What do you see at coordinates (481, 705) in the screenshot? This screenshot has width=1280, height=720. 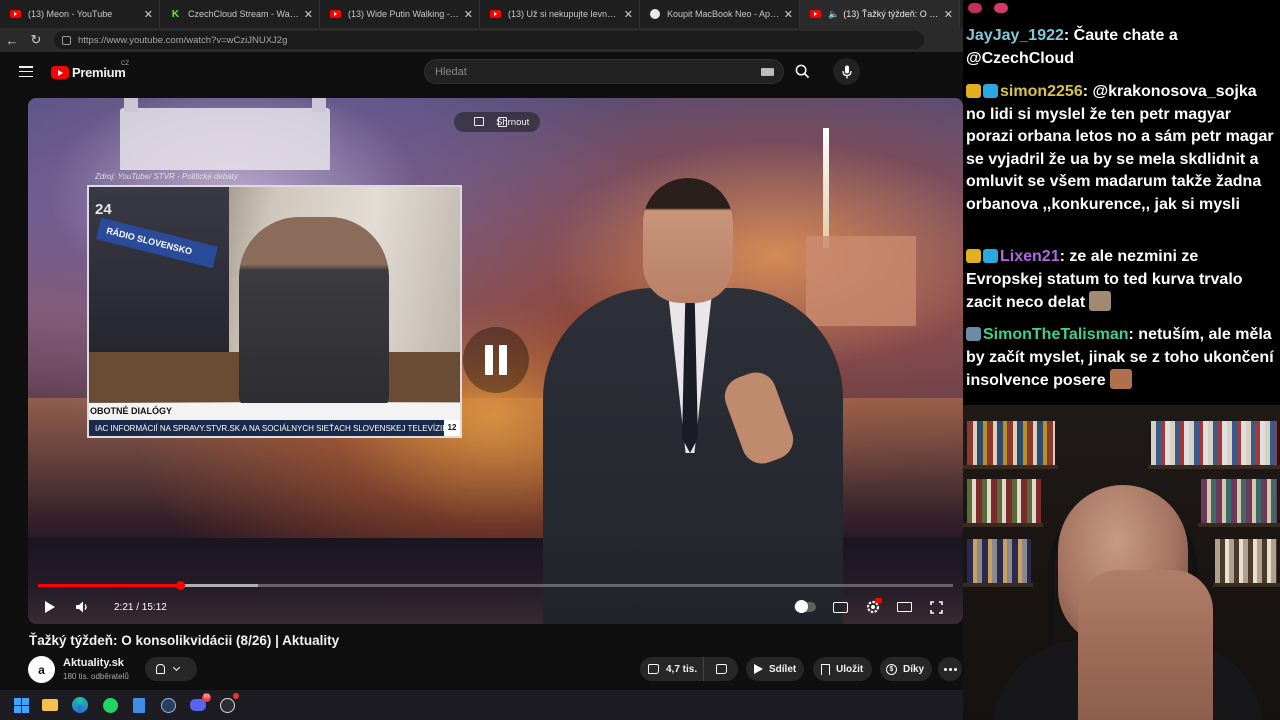 I see `taskbar: 99` at bounding box center [481, 705].